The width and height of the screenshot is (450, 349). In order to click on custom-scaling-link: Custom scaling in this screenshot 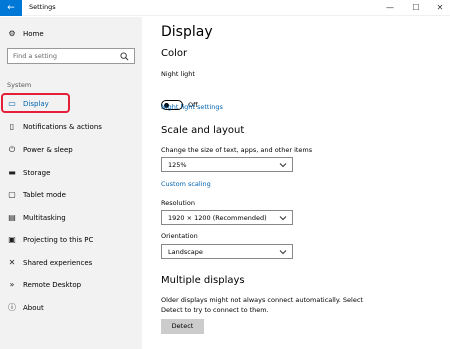, I will do `click(186, 184)`.